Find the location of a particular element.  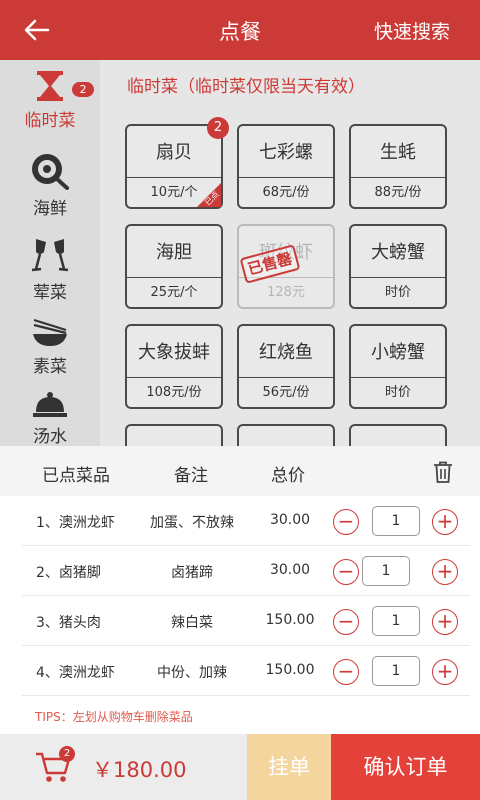

cart-total-amount: ￥180.00 is located at coordinates (139, 770).